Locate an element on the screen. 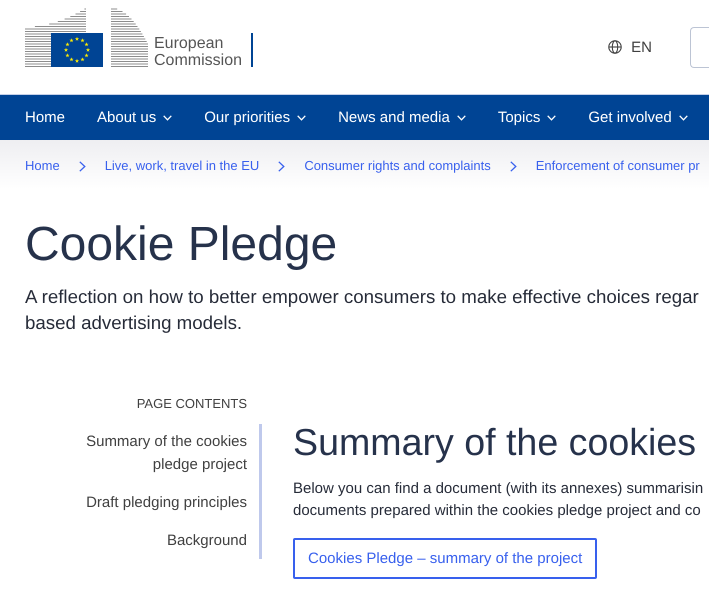 The width and height of the screenshot is (709, 603). breadcrumb-link: Enforcement of consumer pr is located at coordinates (618, 166).